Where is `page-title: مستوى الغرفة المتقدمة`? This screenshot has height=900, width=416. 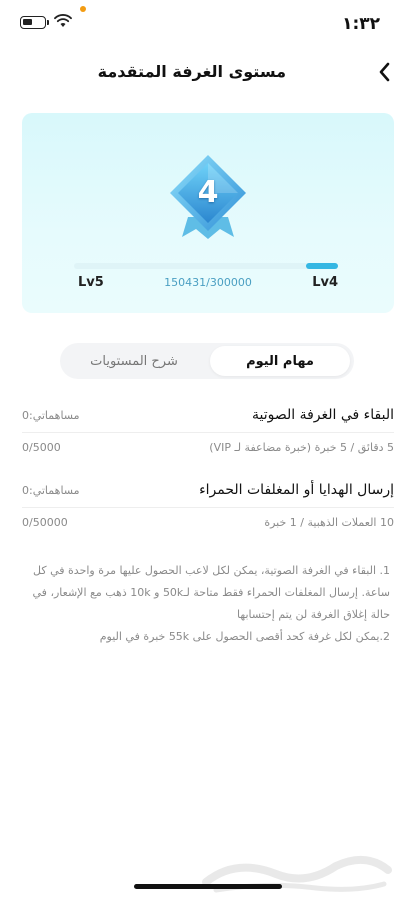
page-title: مستوى الغرفة المتقدمة is located at coordinates (191, 71).